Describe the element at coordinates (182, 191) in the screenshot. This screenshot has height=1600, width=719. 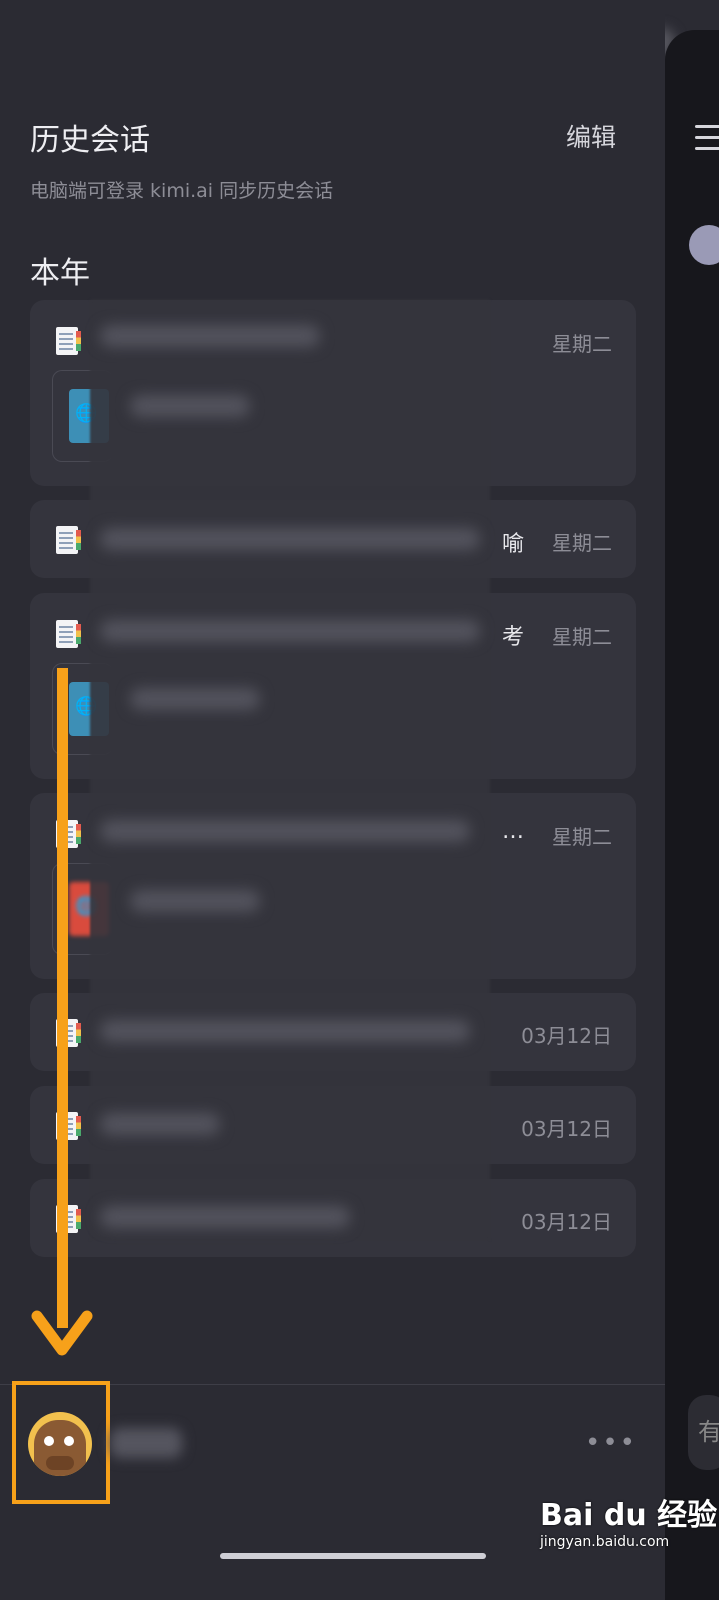
I see `sync-hint: 电脑端可登录 kimi.ai 同步历史会话` at that location.